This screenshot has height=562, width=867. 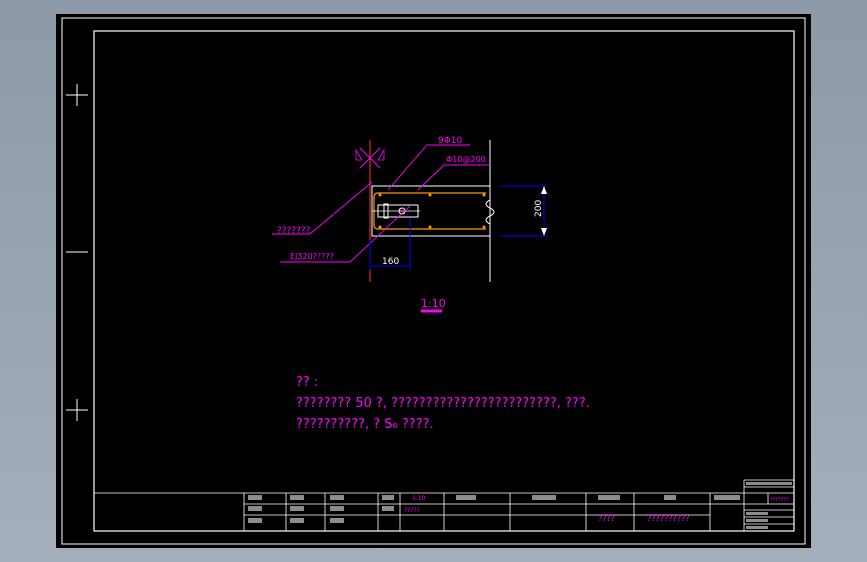 I want to click on label-rebar-top: 9Φ10, so click(x=450, y=141).